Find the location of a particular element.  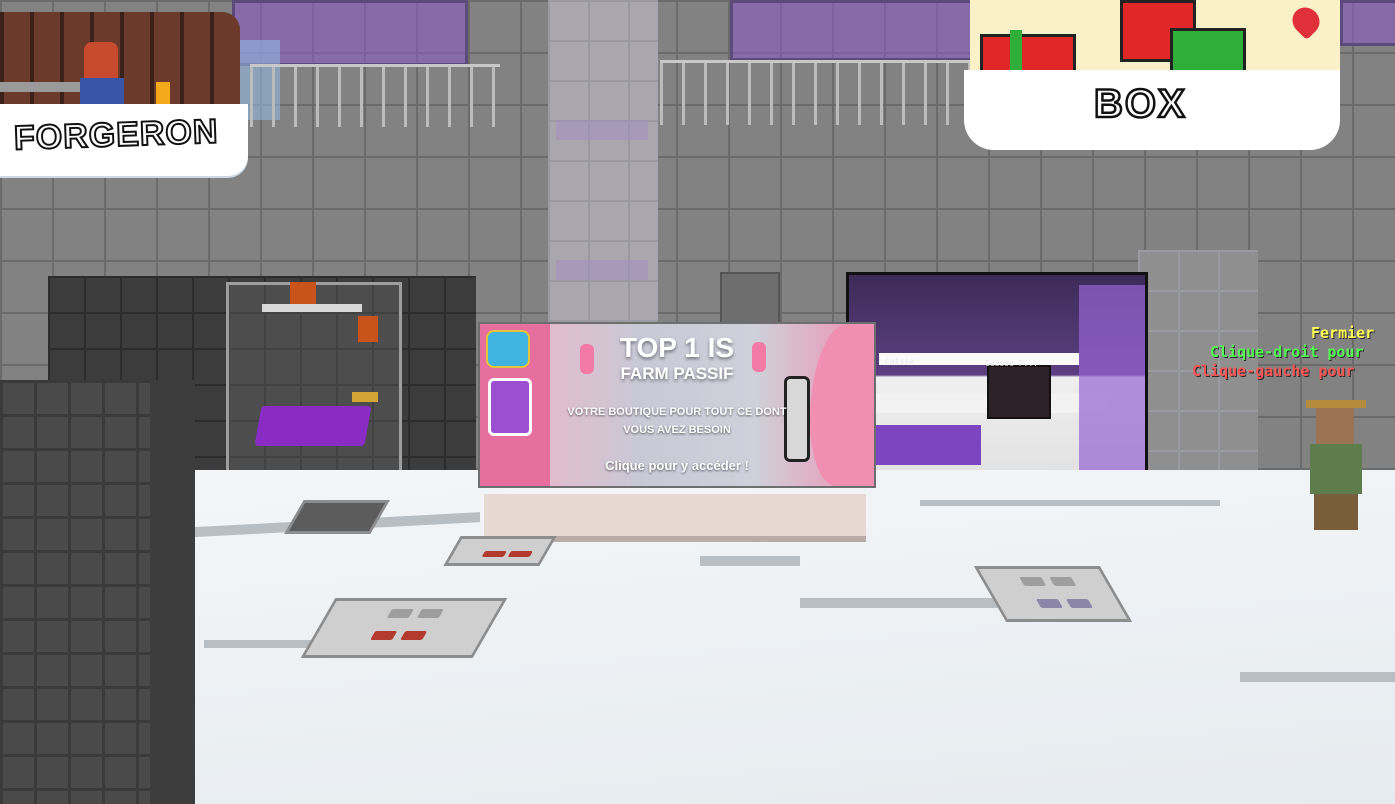

banner-podium is located at coordinates (675, 518).